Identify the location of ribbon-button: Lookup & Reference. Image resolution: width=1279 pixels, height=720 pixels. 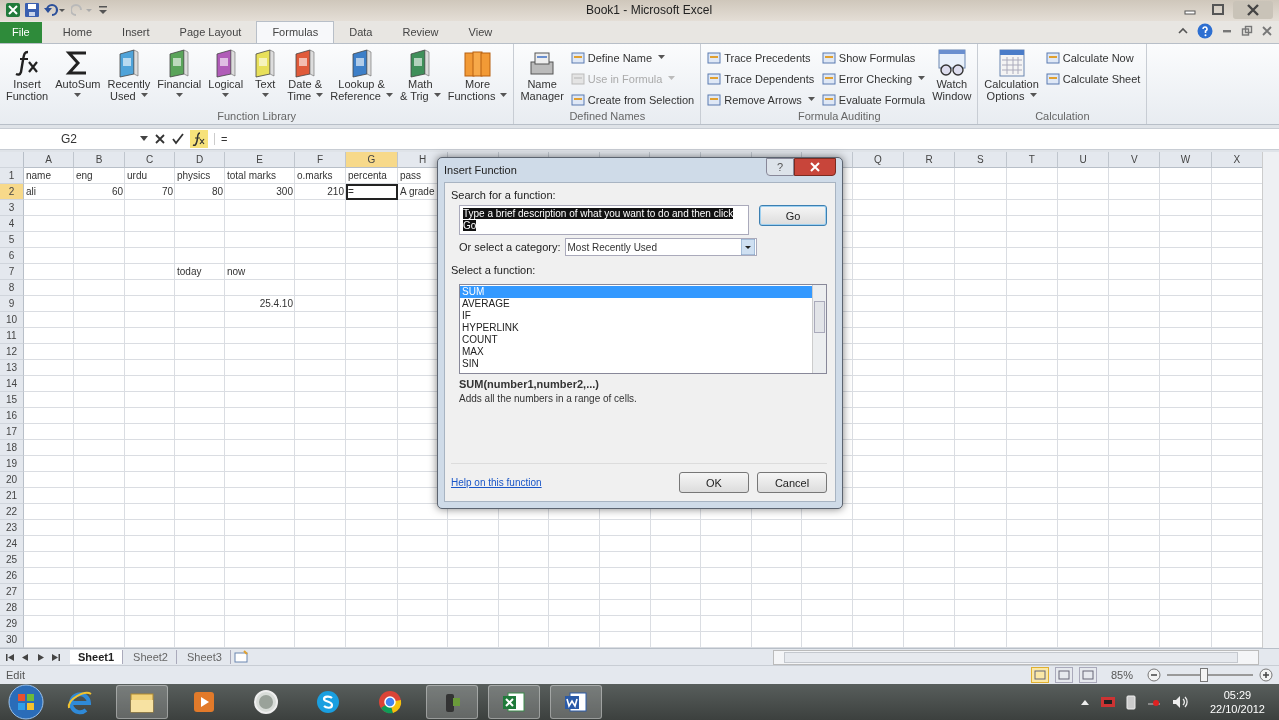
(361, 74).